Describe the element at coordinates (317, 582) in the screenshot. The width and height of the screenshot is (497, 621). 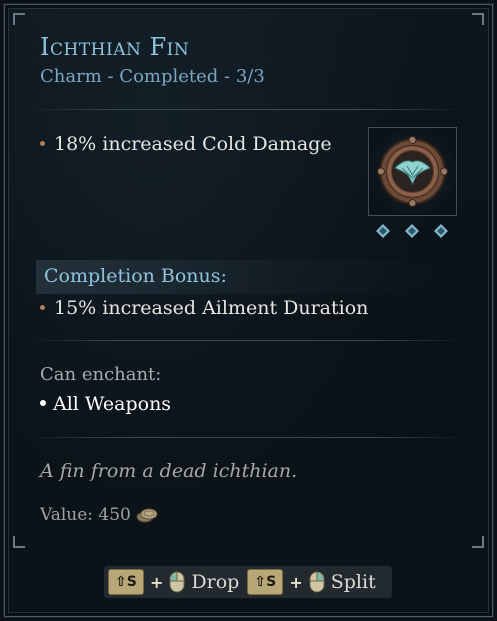
I see `right-mouse-icon` at that location.